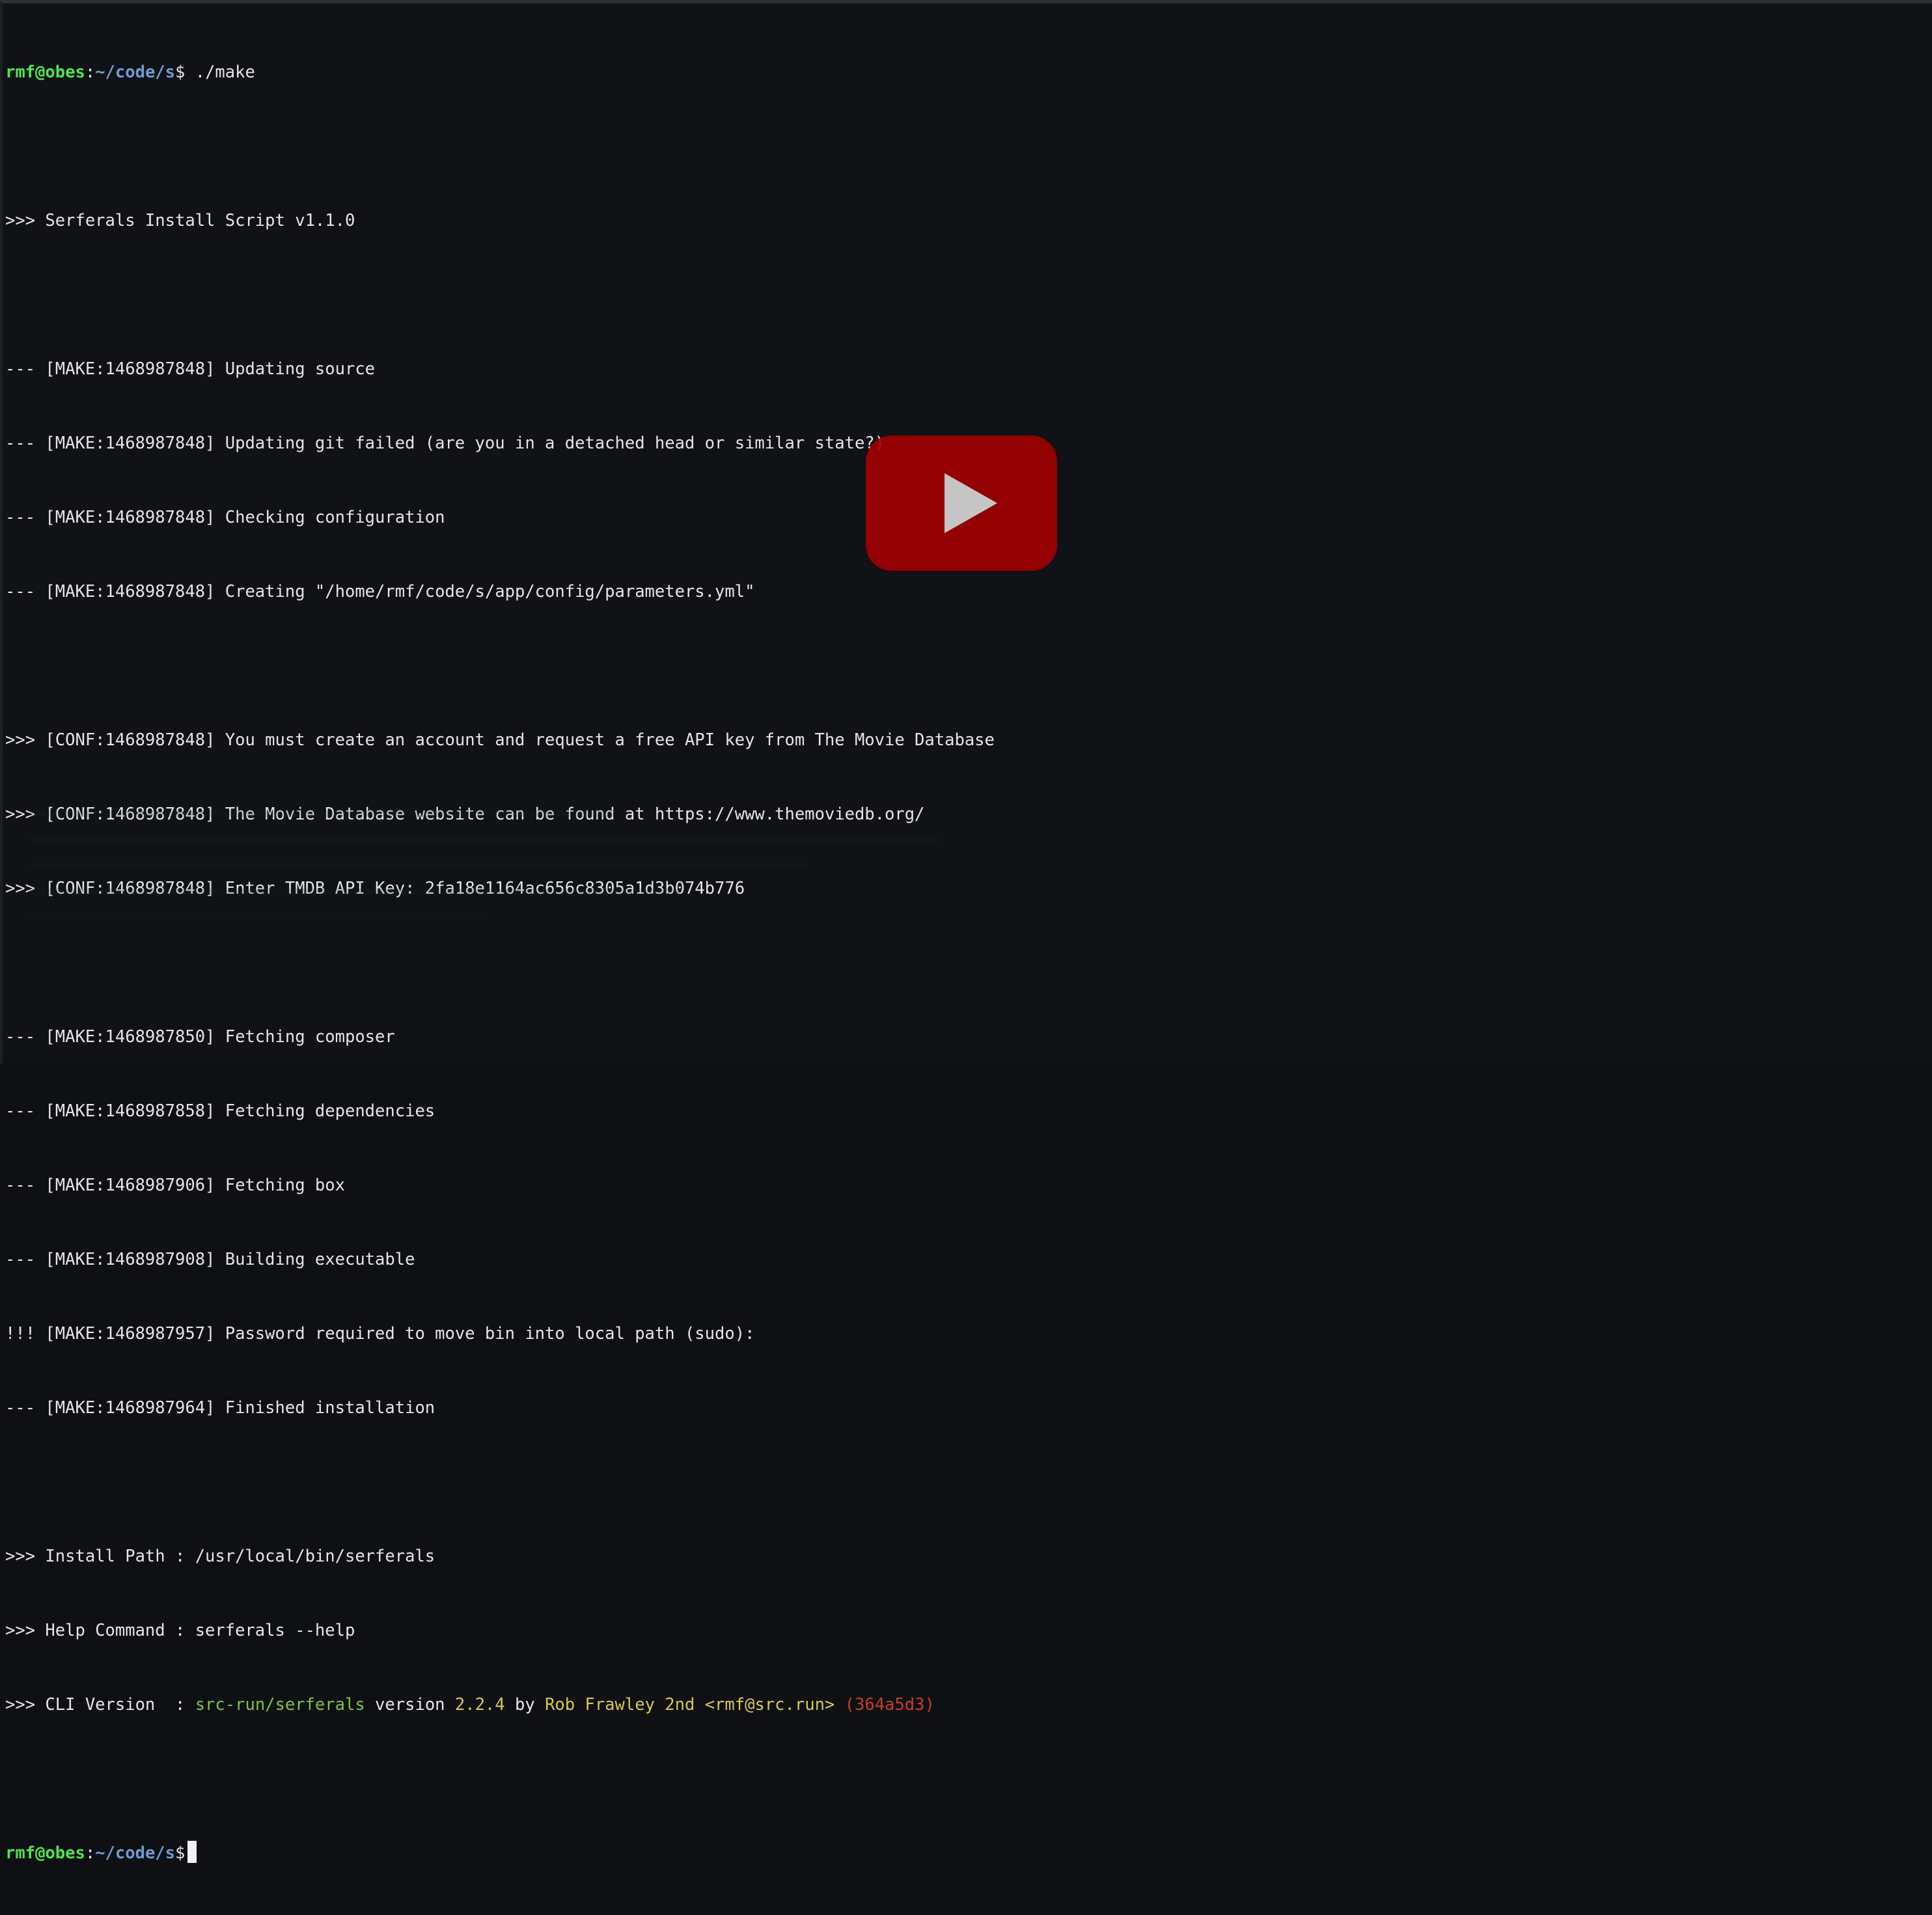  I want to click on cli-version-number: 2.2.4, so click(479, 1705).